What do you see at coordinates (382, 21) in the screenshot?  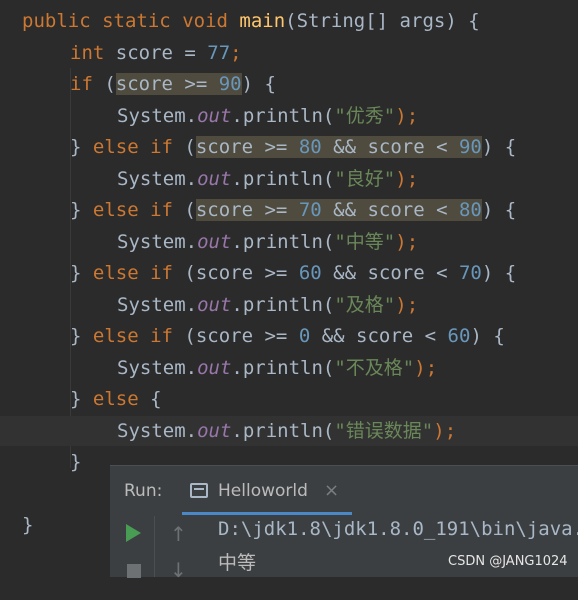 I see `code-text: (String[] args) {` at bounding box center [382, 21].